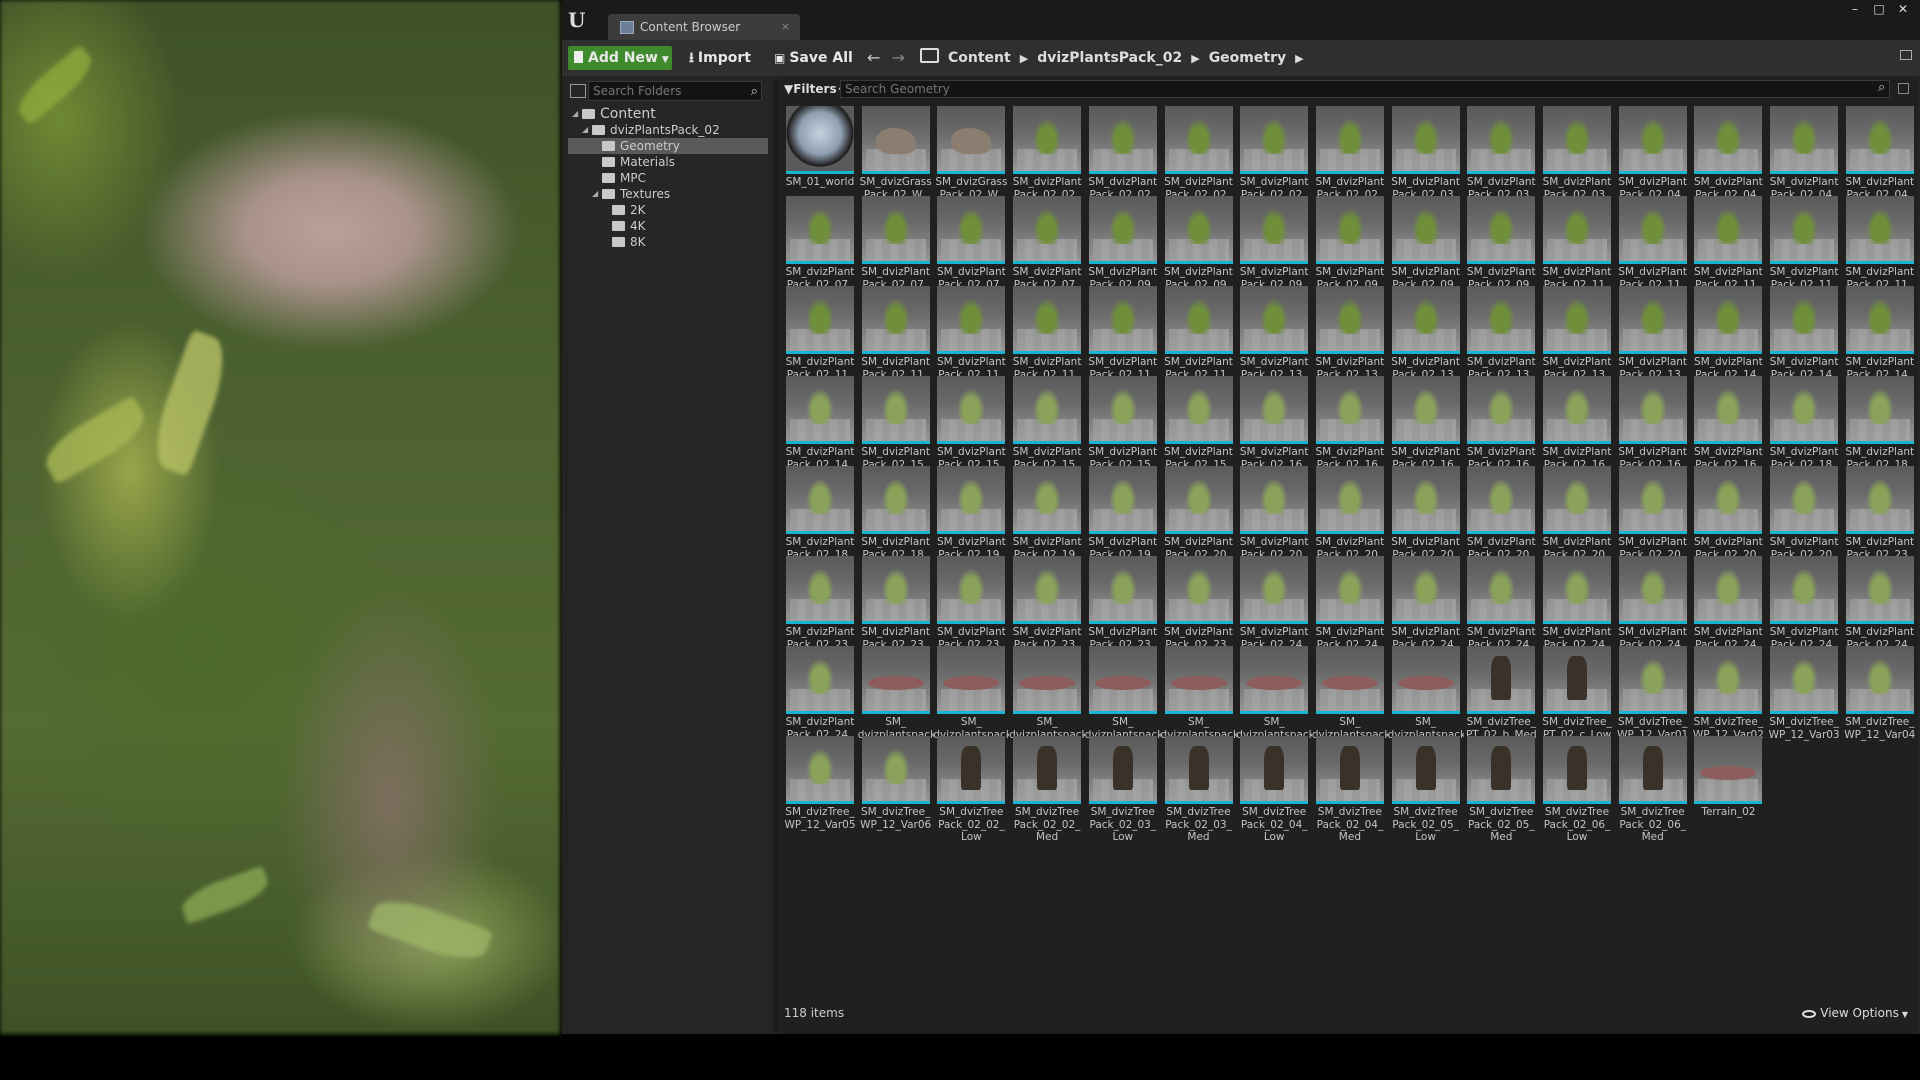 The image size is (1920, 1080). I want to click on folder-tree-label: dvizPlantsPack_02, so click(665, 130).